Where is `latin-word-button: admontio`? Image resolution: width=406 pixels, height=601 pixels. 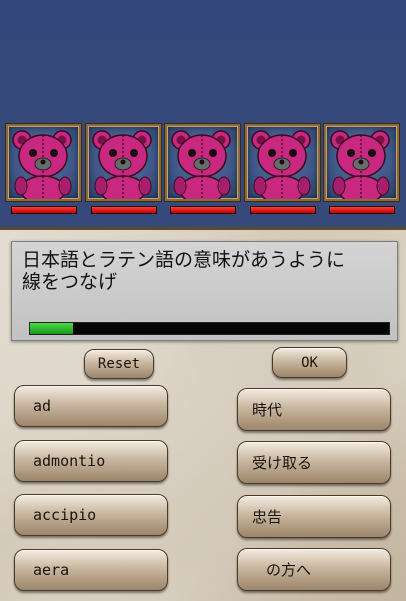 latin-word-button: admontio is located at coordinates (91, 461).